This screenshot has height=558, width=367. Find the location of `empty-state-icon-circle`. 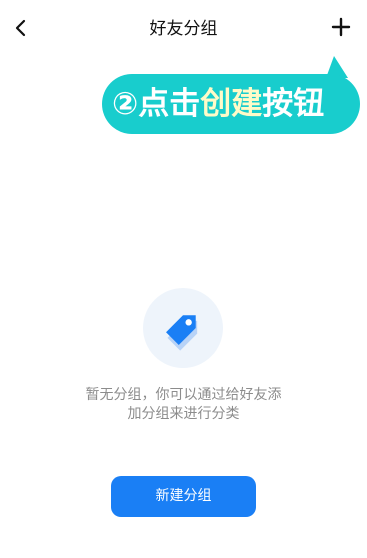

empty-state-icon-circle is located at coordinates (183, 328).